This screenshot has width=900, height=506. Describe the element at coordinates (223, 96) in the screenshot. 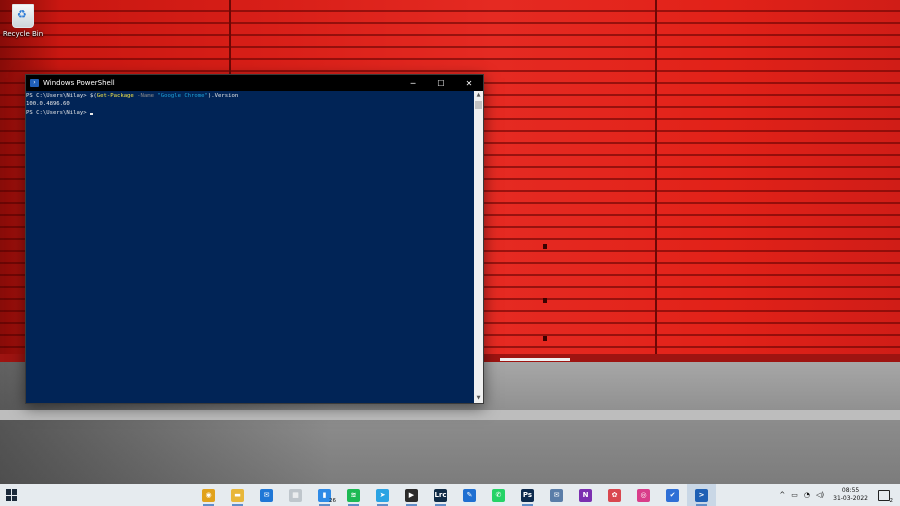

I see `command-suffix: ).Version` at that location.